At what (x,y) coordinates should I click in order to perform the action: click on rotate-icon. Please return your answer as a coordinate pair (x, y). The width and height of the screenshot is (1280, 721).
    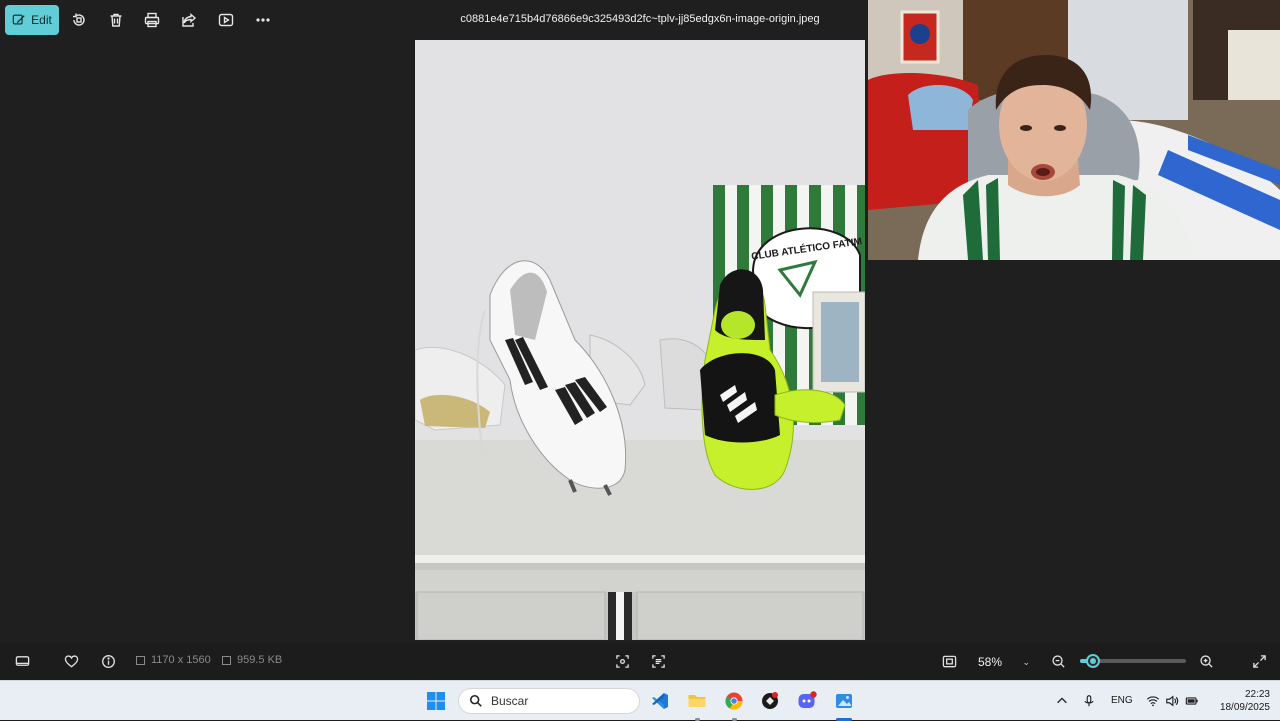
    Looking at the image, I should click on (79, 19).